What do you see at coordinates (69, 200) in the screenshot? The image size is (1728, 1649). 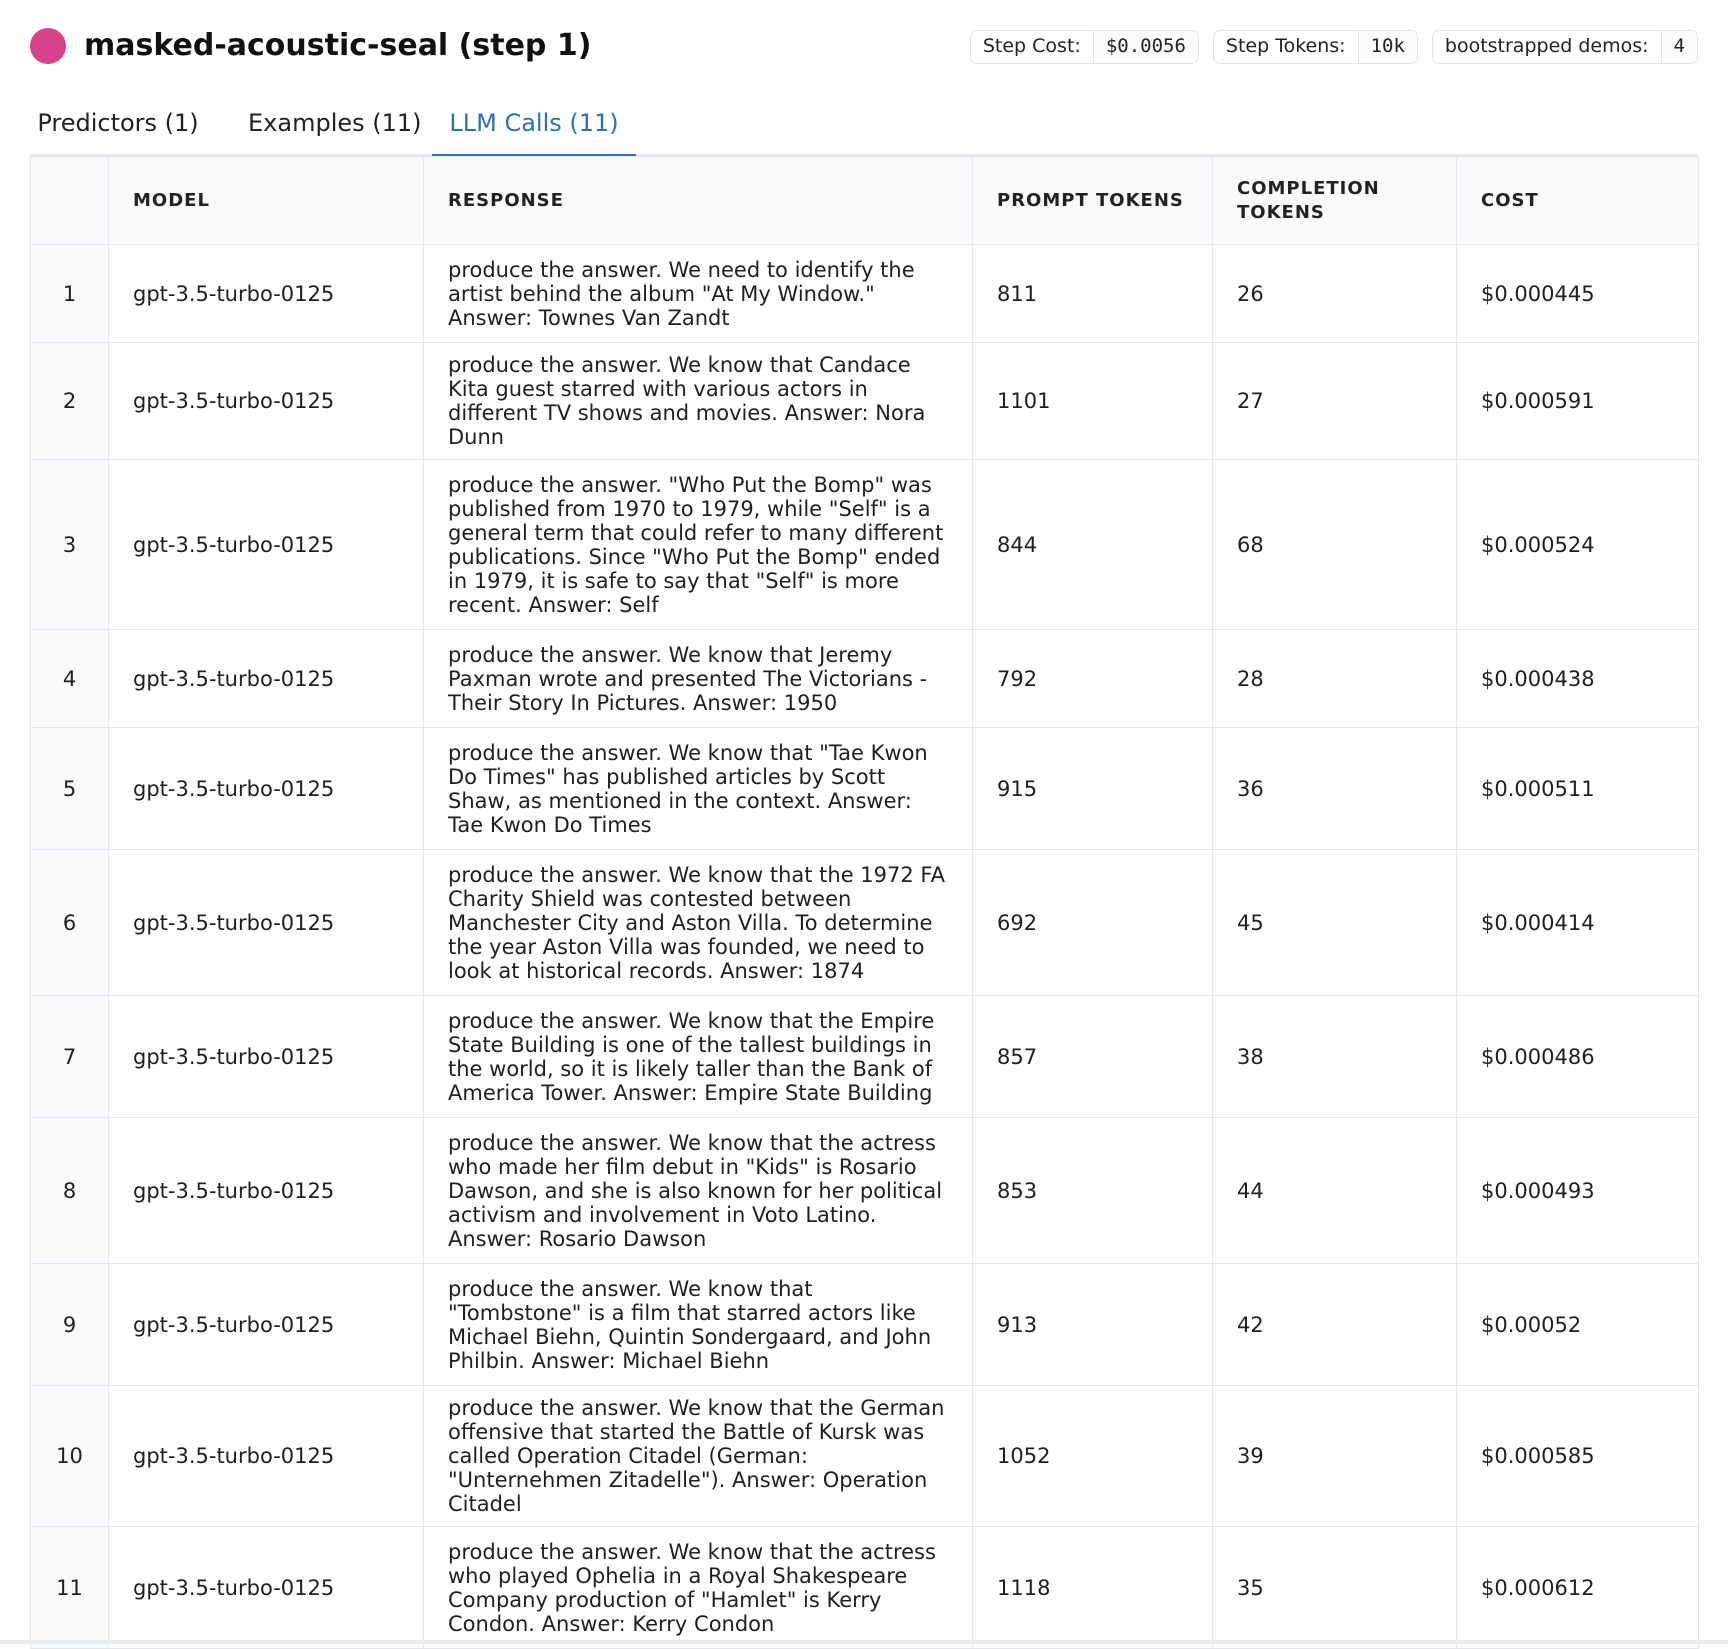 I see `column-header-index` at bounding box center [69, 200].